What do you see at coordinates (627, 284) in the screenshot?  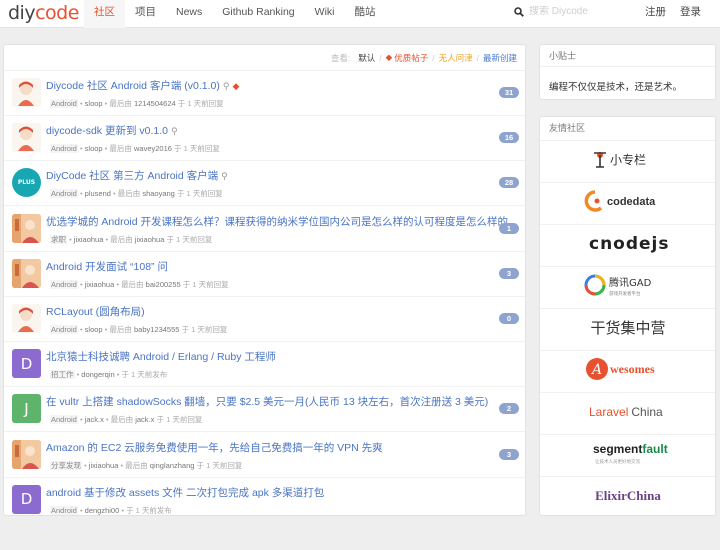 I see `friend-link-tencent-gad: 腾讯GAD 游戏开发者平台` at bounding box center [627, 284].